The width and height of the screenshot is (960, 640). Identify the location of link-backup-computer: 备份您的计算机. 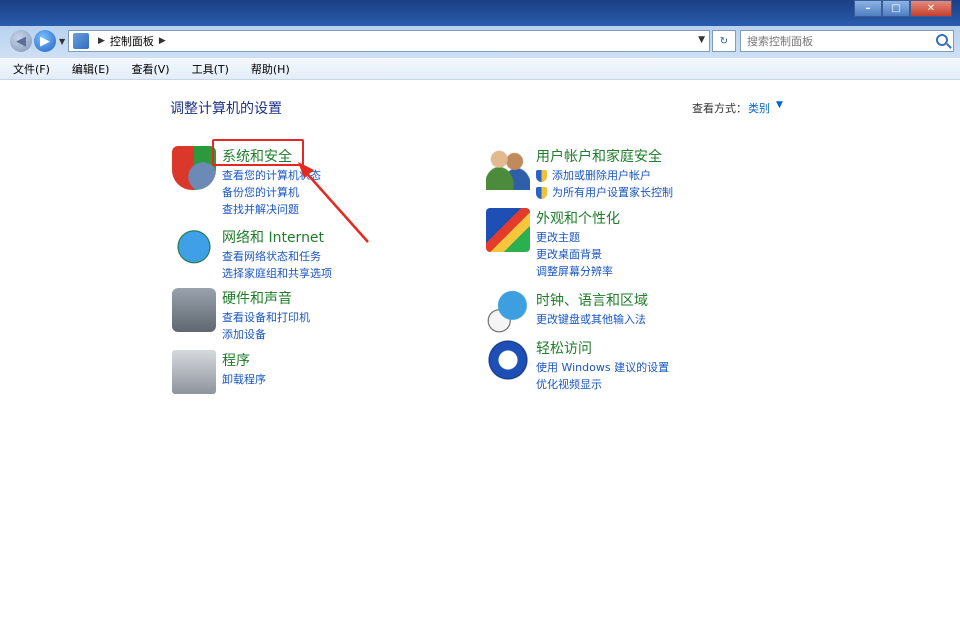
(271, 192).